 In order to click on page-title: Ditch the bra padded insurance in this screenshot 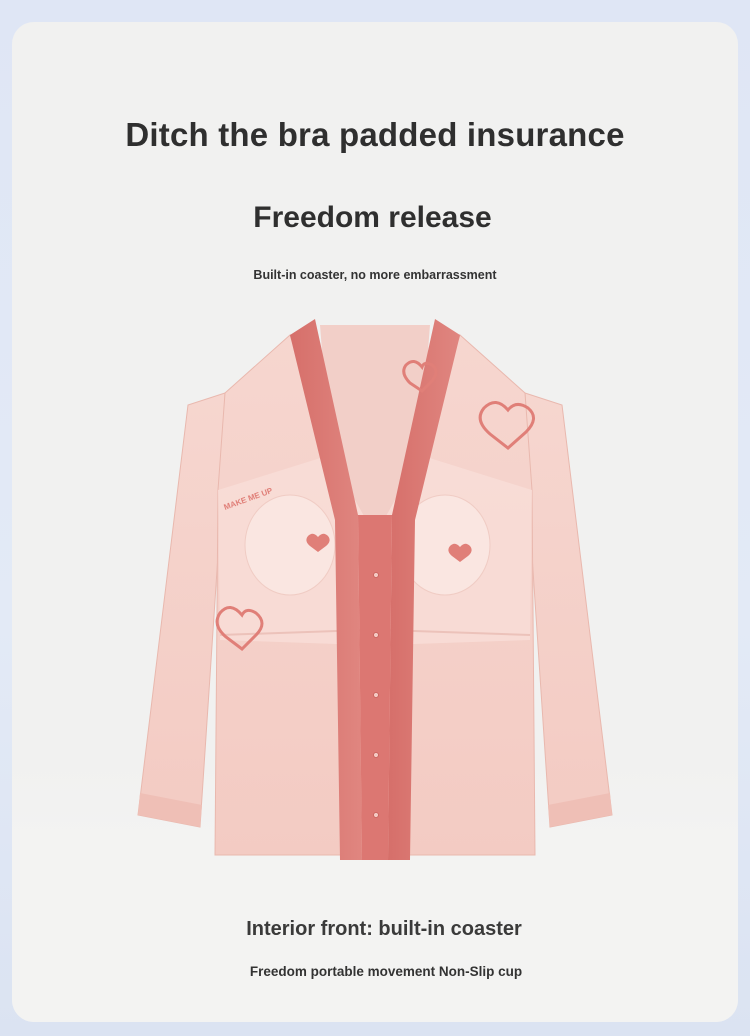, I will do `click(375, 134)`.